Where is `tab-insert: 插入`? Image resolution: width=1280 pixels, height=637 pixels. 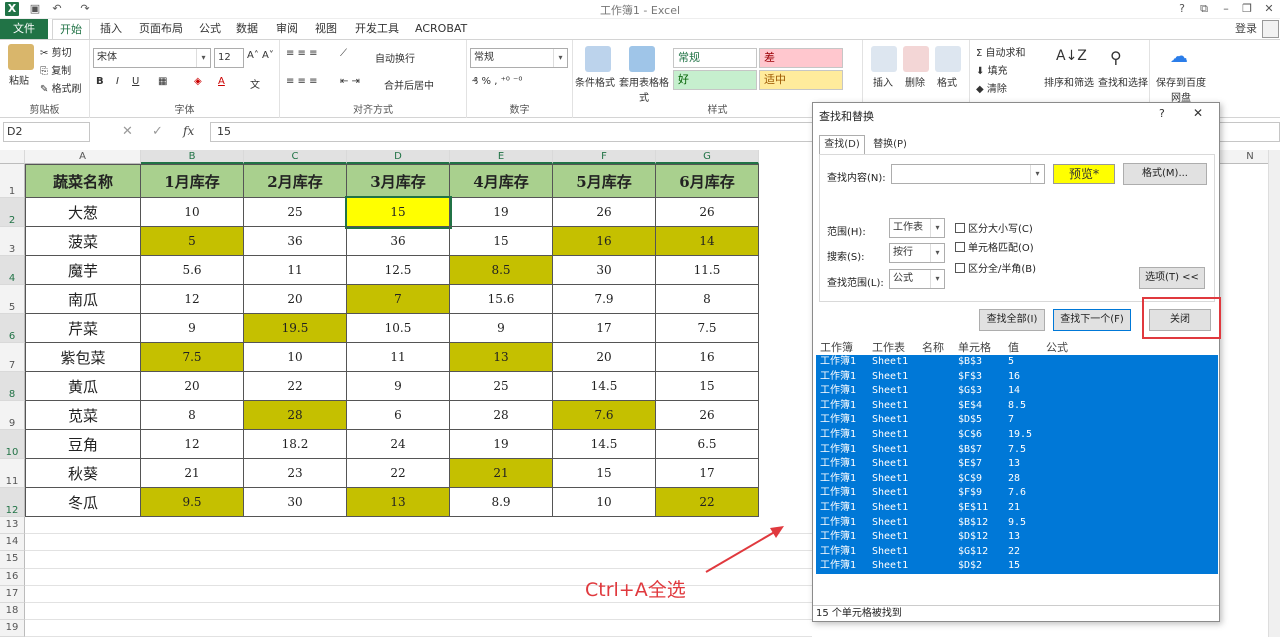
tab-insert: 插入 is located at coordinates (111, 29).